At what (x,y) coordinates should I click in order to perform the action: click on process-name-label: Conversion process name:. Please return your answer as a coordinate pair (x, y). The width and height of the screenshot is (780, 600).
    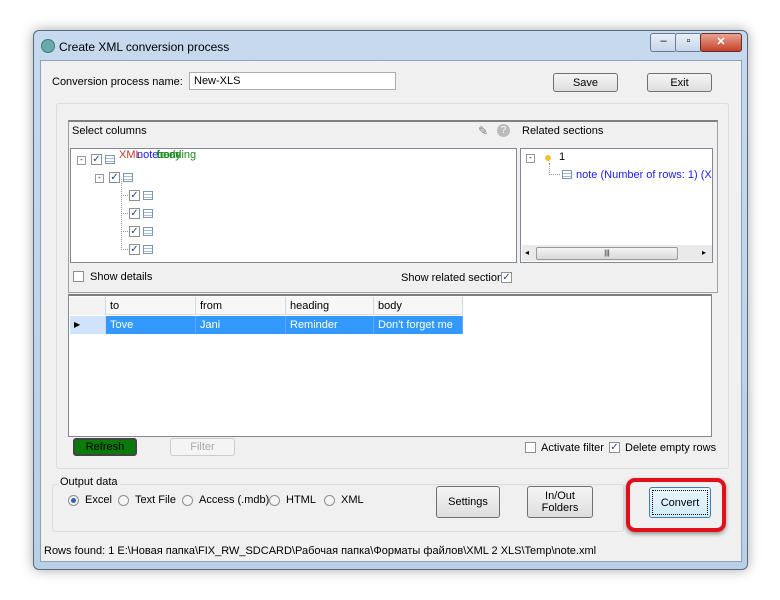
    Looking at the image, I should click on (117, 82).